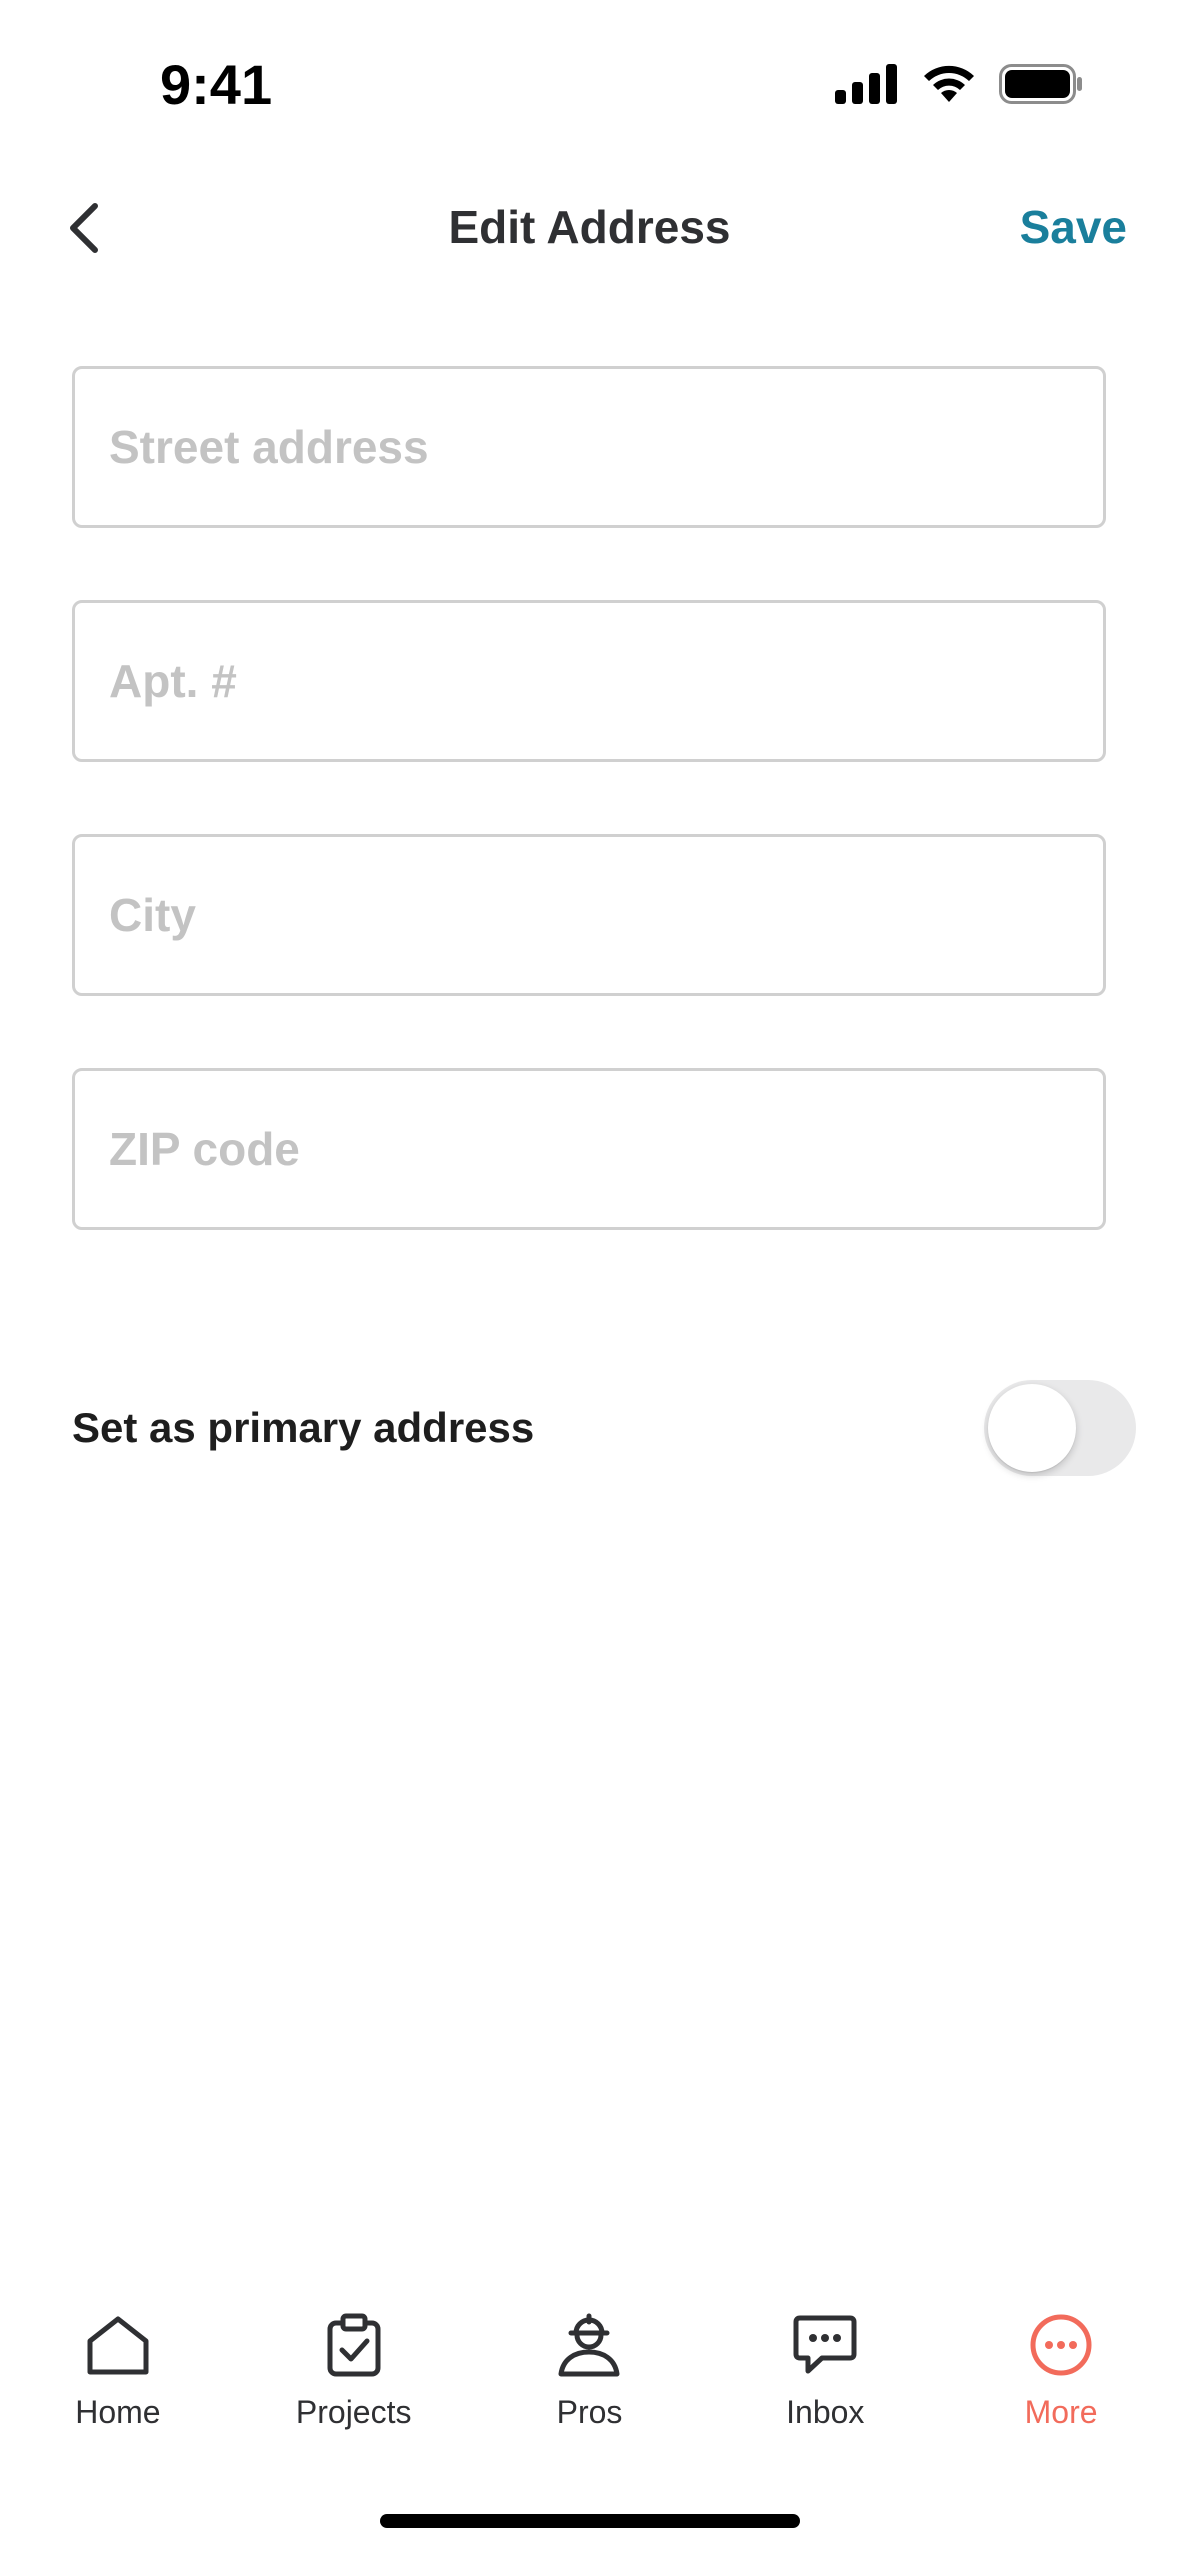 Image resolution: width=1179 pixels, height=2556 pixels. I want to click on street-address-input, so click(589, 447).